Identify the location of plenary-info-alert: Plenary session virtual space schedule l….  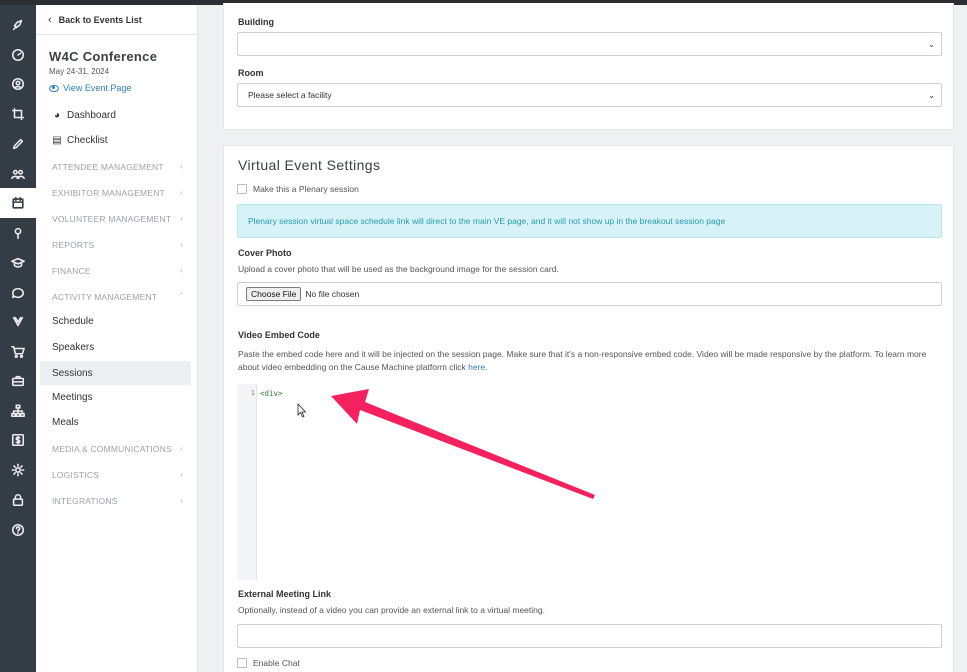
(589, 221).